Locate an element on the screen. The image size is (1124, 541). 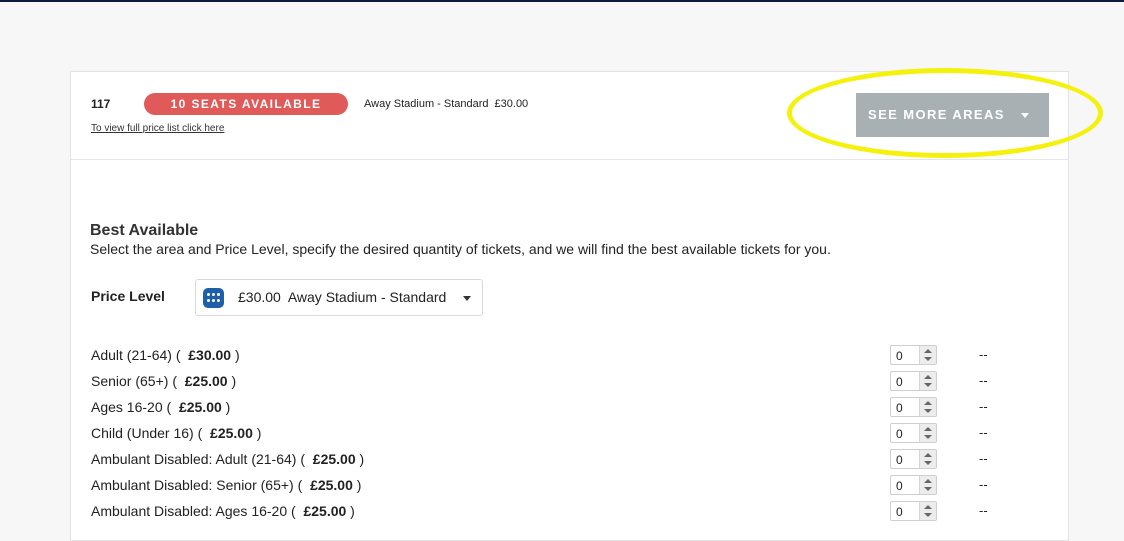
see-more-label: SEE MORE AREAS is located at coordinates (936, 114).